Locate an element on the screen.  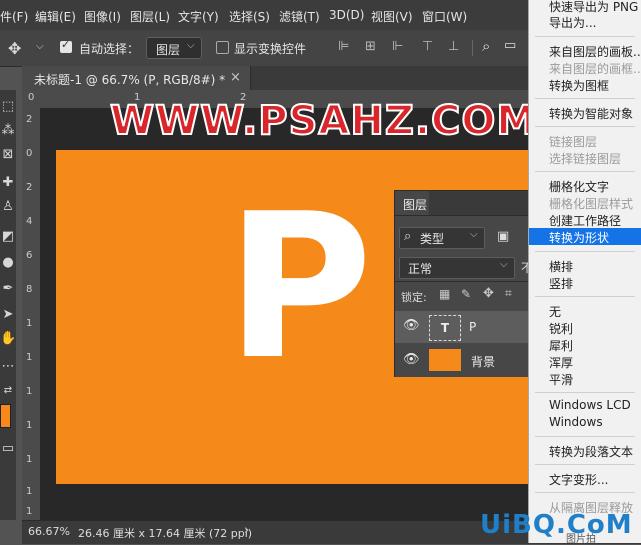
lock-position-icon: ✥ is located at coordinates (488, 293).